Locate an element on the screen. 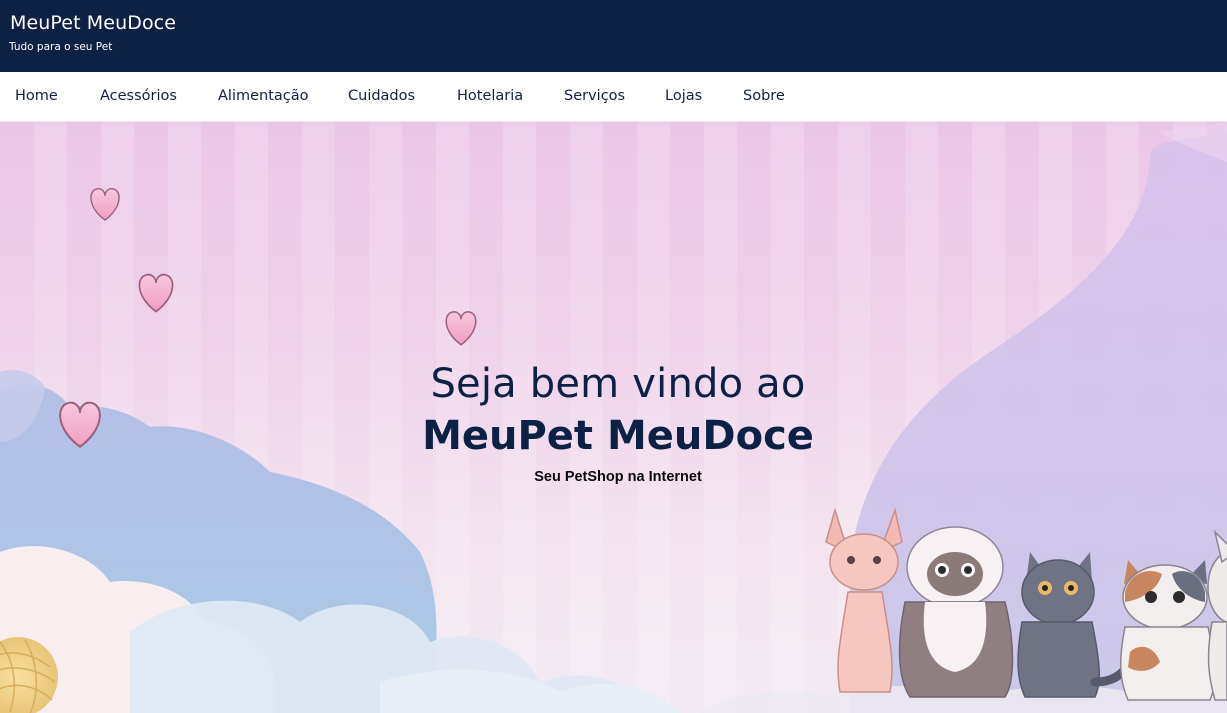  nav-item-servicos: Serviços is located at coordinates (594, 96).